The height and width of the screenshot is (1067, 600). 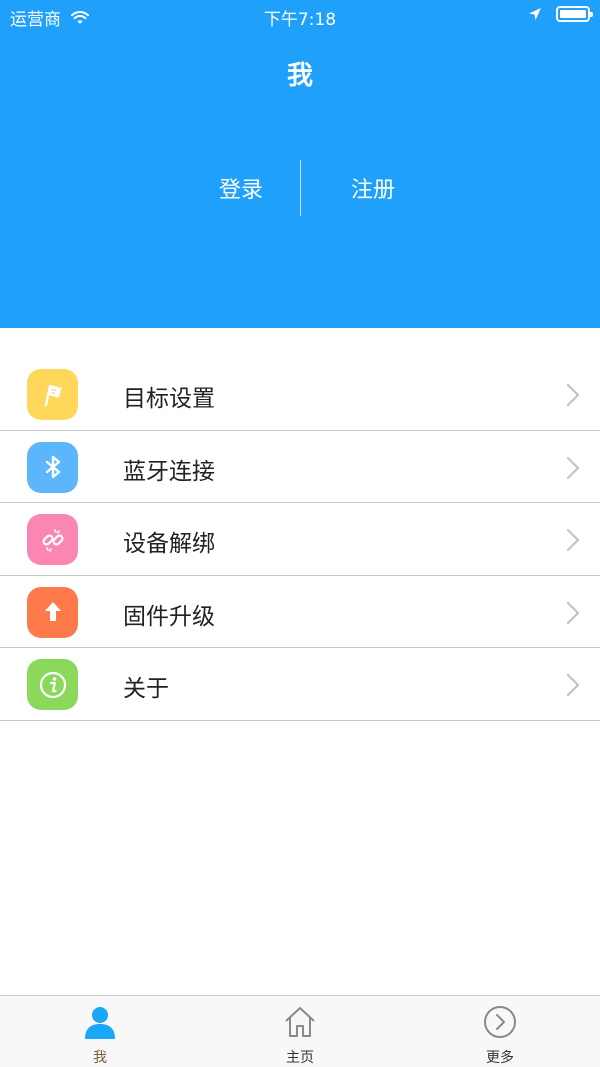 What do you see at coordinates (100, 1058) in the screenshot?
I see `tab-label: 我` at bounding box center [100, 1058].